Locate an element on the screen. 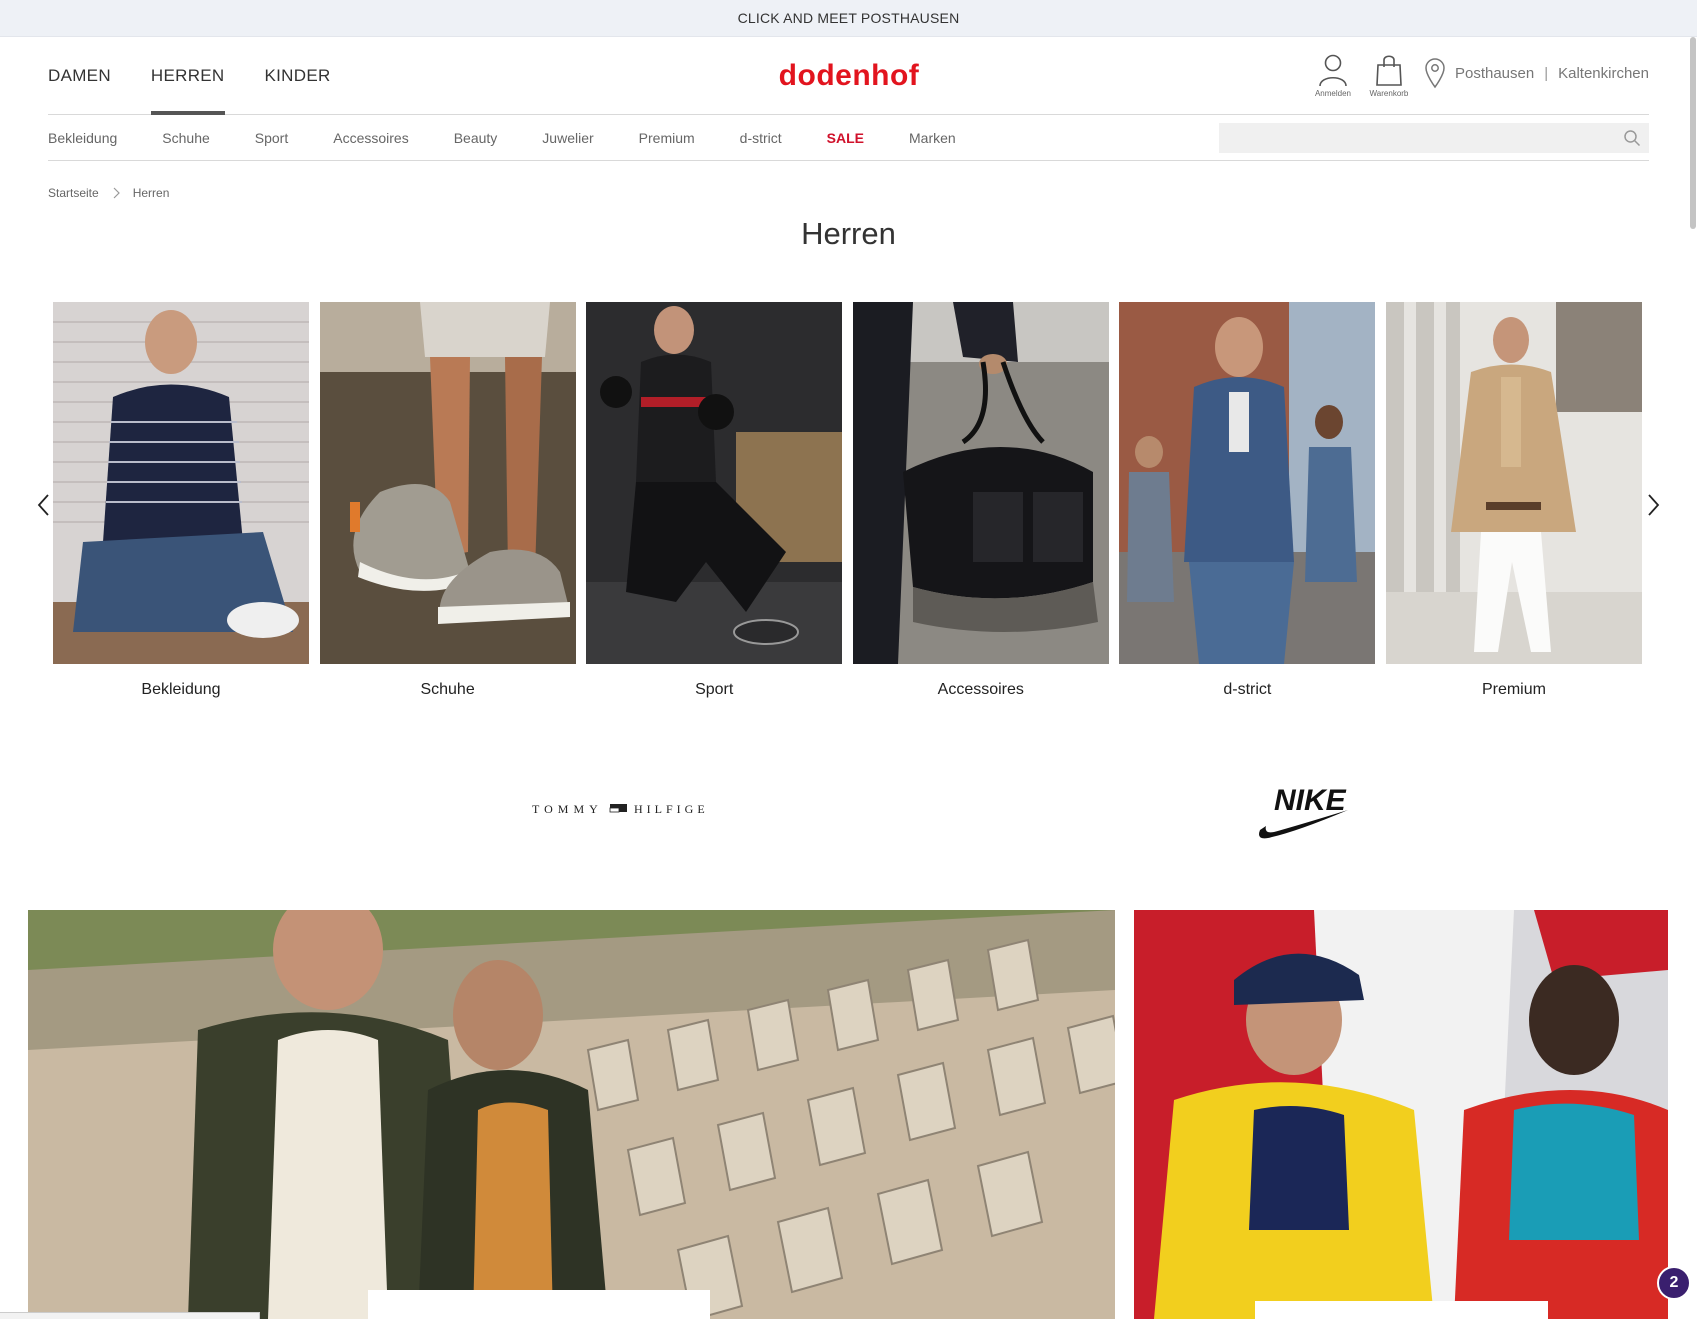  logo-text: dodenhof is located at coordinates (849, 75).